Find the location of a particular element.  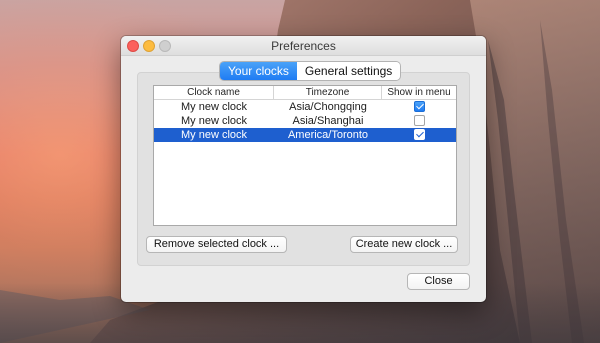

close-window-button is located at coordinates (133, 46).